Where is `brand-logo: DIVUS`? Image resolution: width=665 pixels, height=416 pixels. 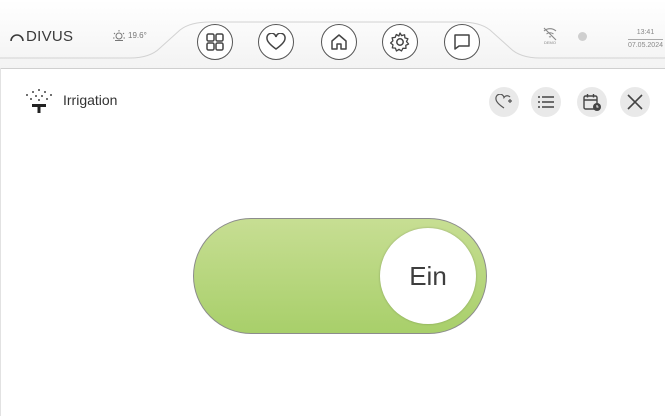
brand-logo: DIVUS is located at coordinates (41, 36).